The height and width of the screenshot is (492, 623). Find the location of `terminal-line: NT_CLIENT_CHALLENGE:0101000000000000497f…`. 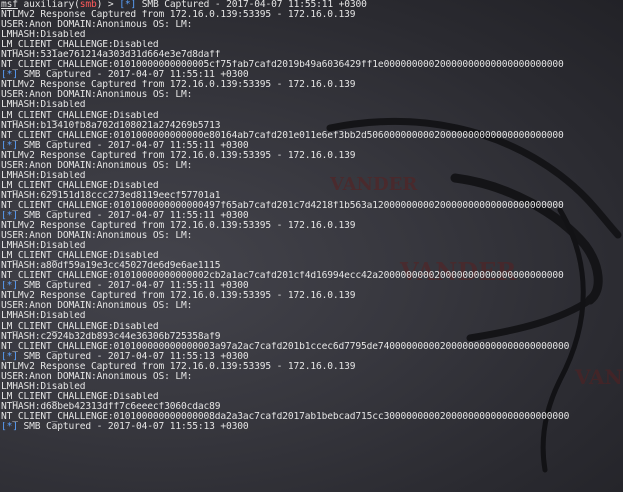

terminal-line: NT_CLIENT_CHALLENGE:0101000000000000497f… is located at coordinates (282, 205).